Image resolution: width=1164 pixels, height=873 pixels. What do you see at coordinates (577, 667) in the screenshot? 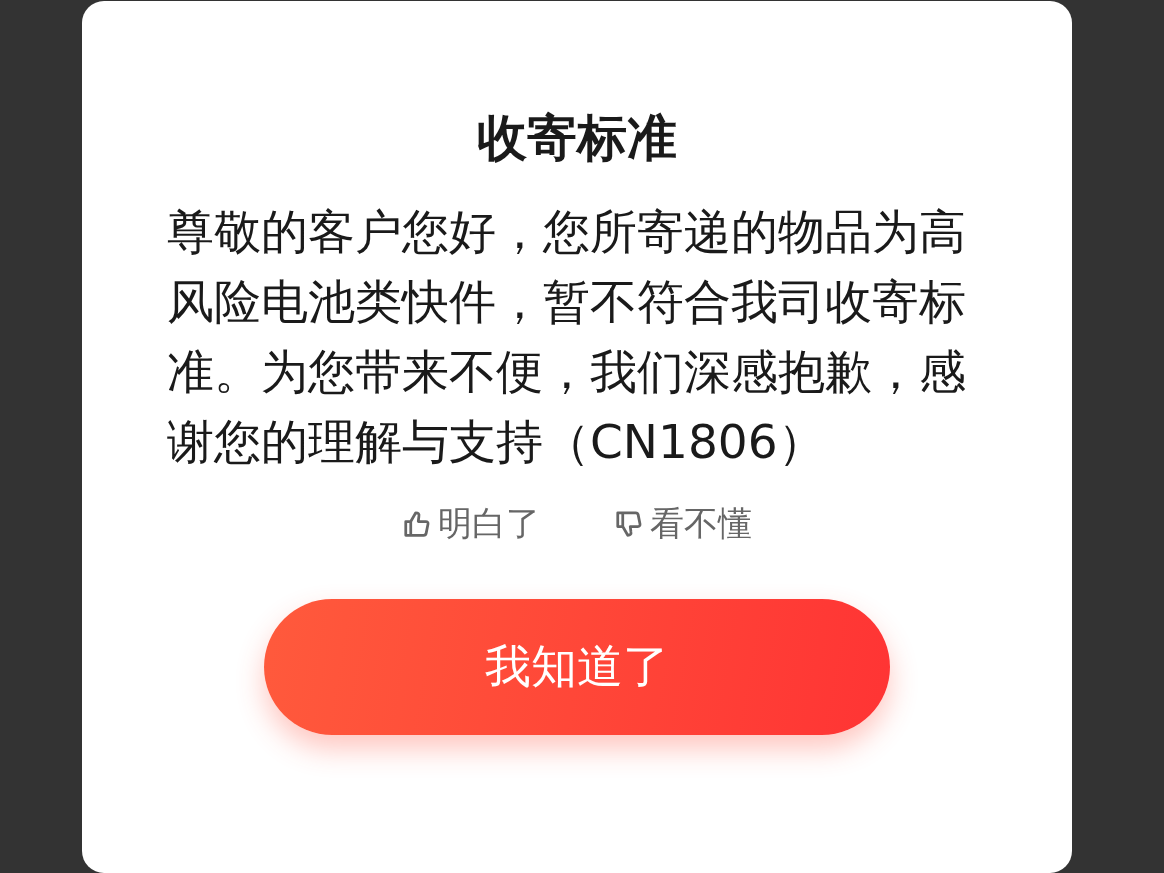
I see `acknowledge-button: 我知道了` at bounding box center [577, 667].